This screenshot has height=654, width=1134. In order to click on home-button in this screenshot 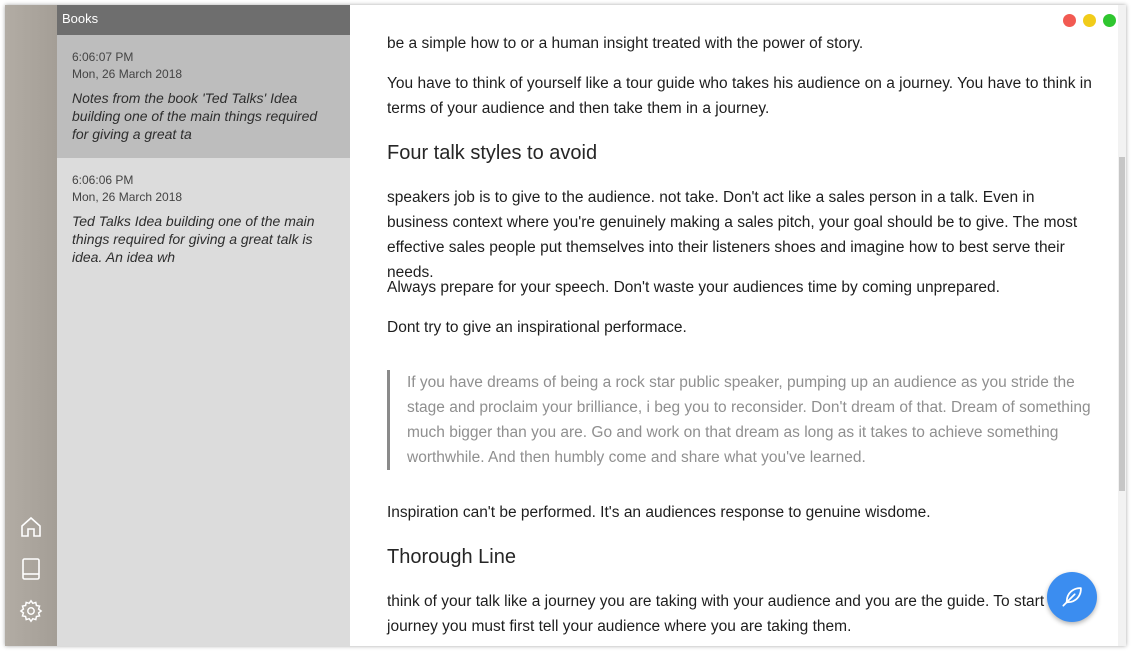, I will do `click(31, 527)`.